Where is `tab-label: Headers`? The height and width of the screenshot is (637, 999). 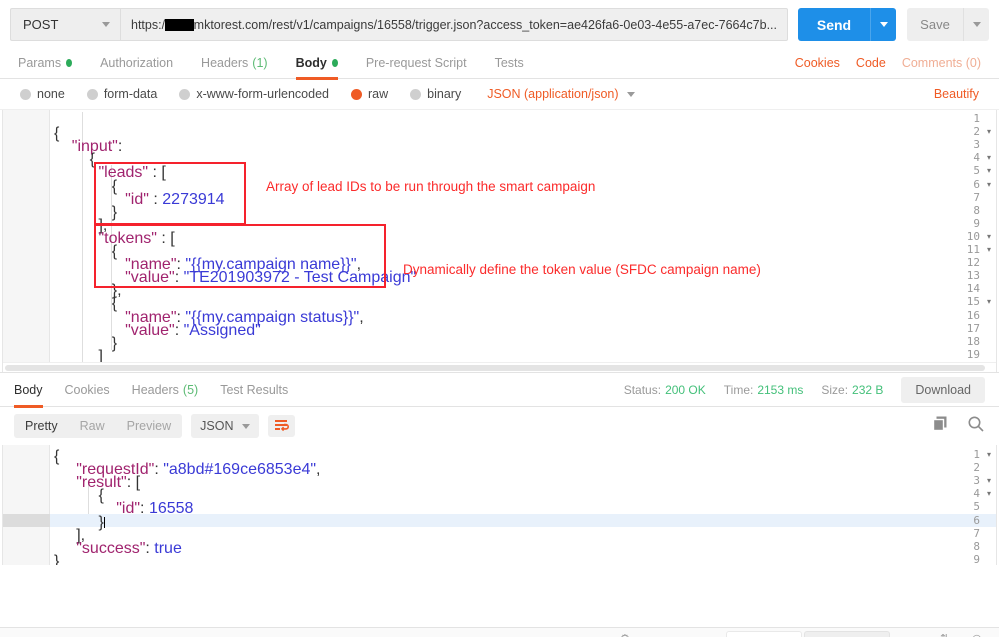 tab-label: Headers is located at coordinates (155, 389).